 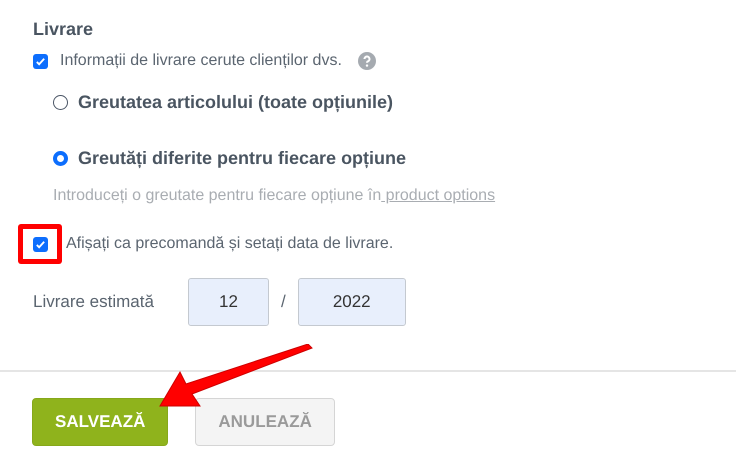 What do you see at coordinates (63, 29) in the screenshot?
I see `section-title: Livrare` at bounding box center [63, 29].